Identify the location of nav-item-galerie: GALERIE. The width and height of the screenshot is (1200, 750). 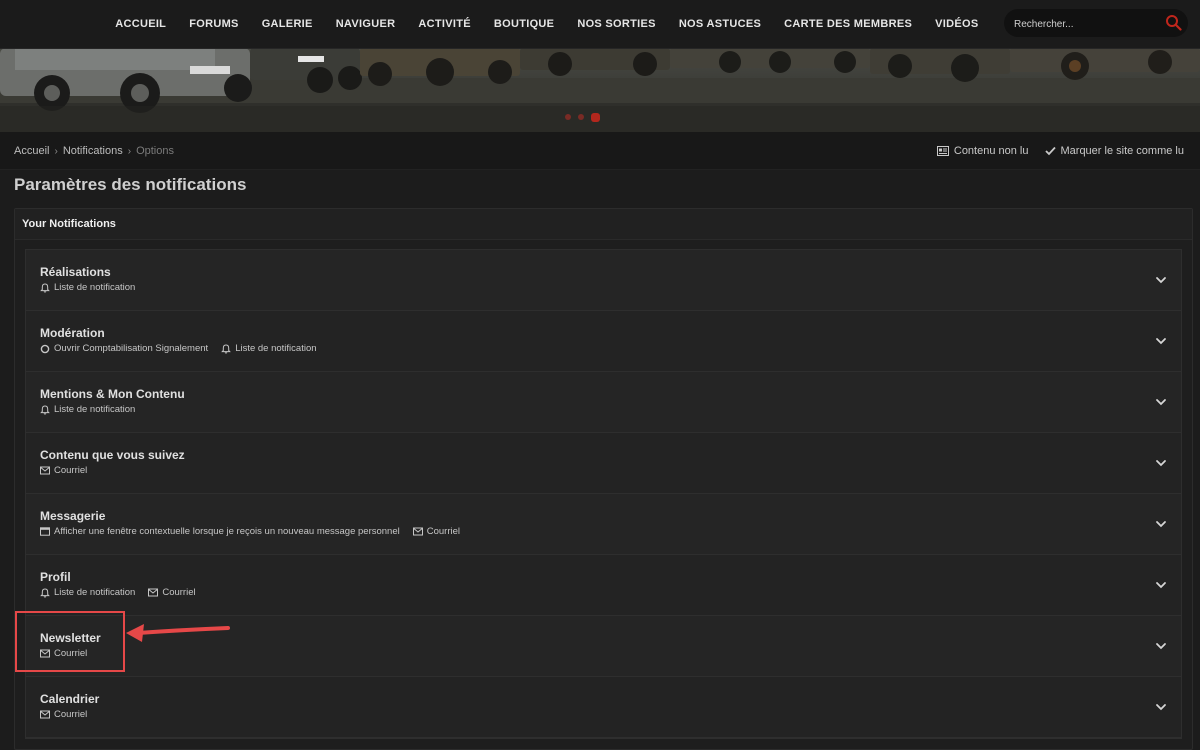
(287, 24).